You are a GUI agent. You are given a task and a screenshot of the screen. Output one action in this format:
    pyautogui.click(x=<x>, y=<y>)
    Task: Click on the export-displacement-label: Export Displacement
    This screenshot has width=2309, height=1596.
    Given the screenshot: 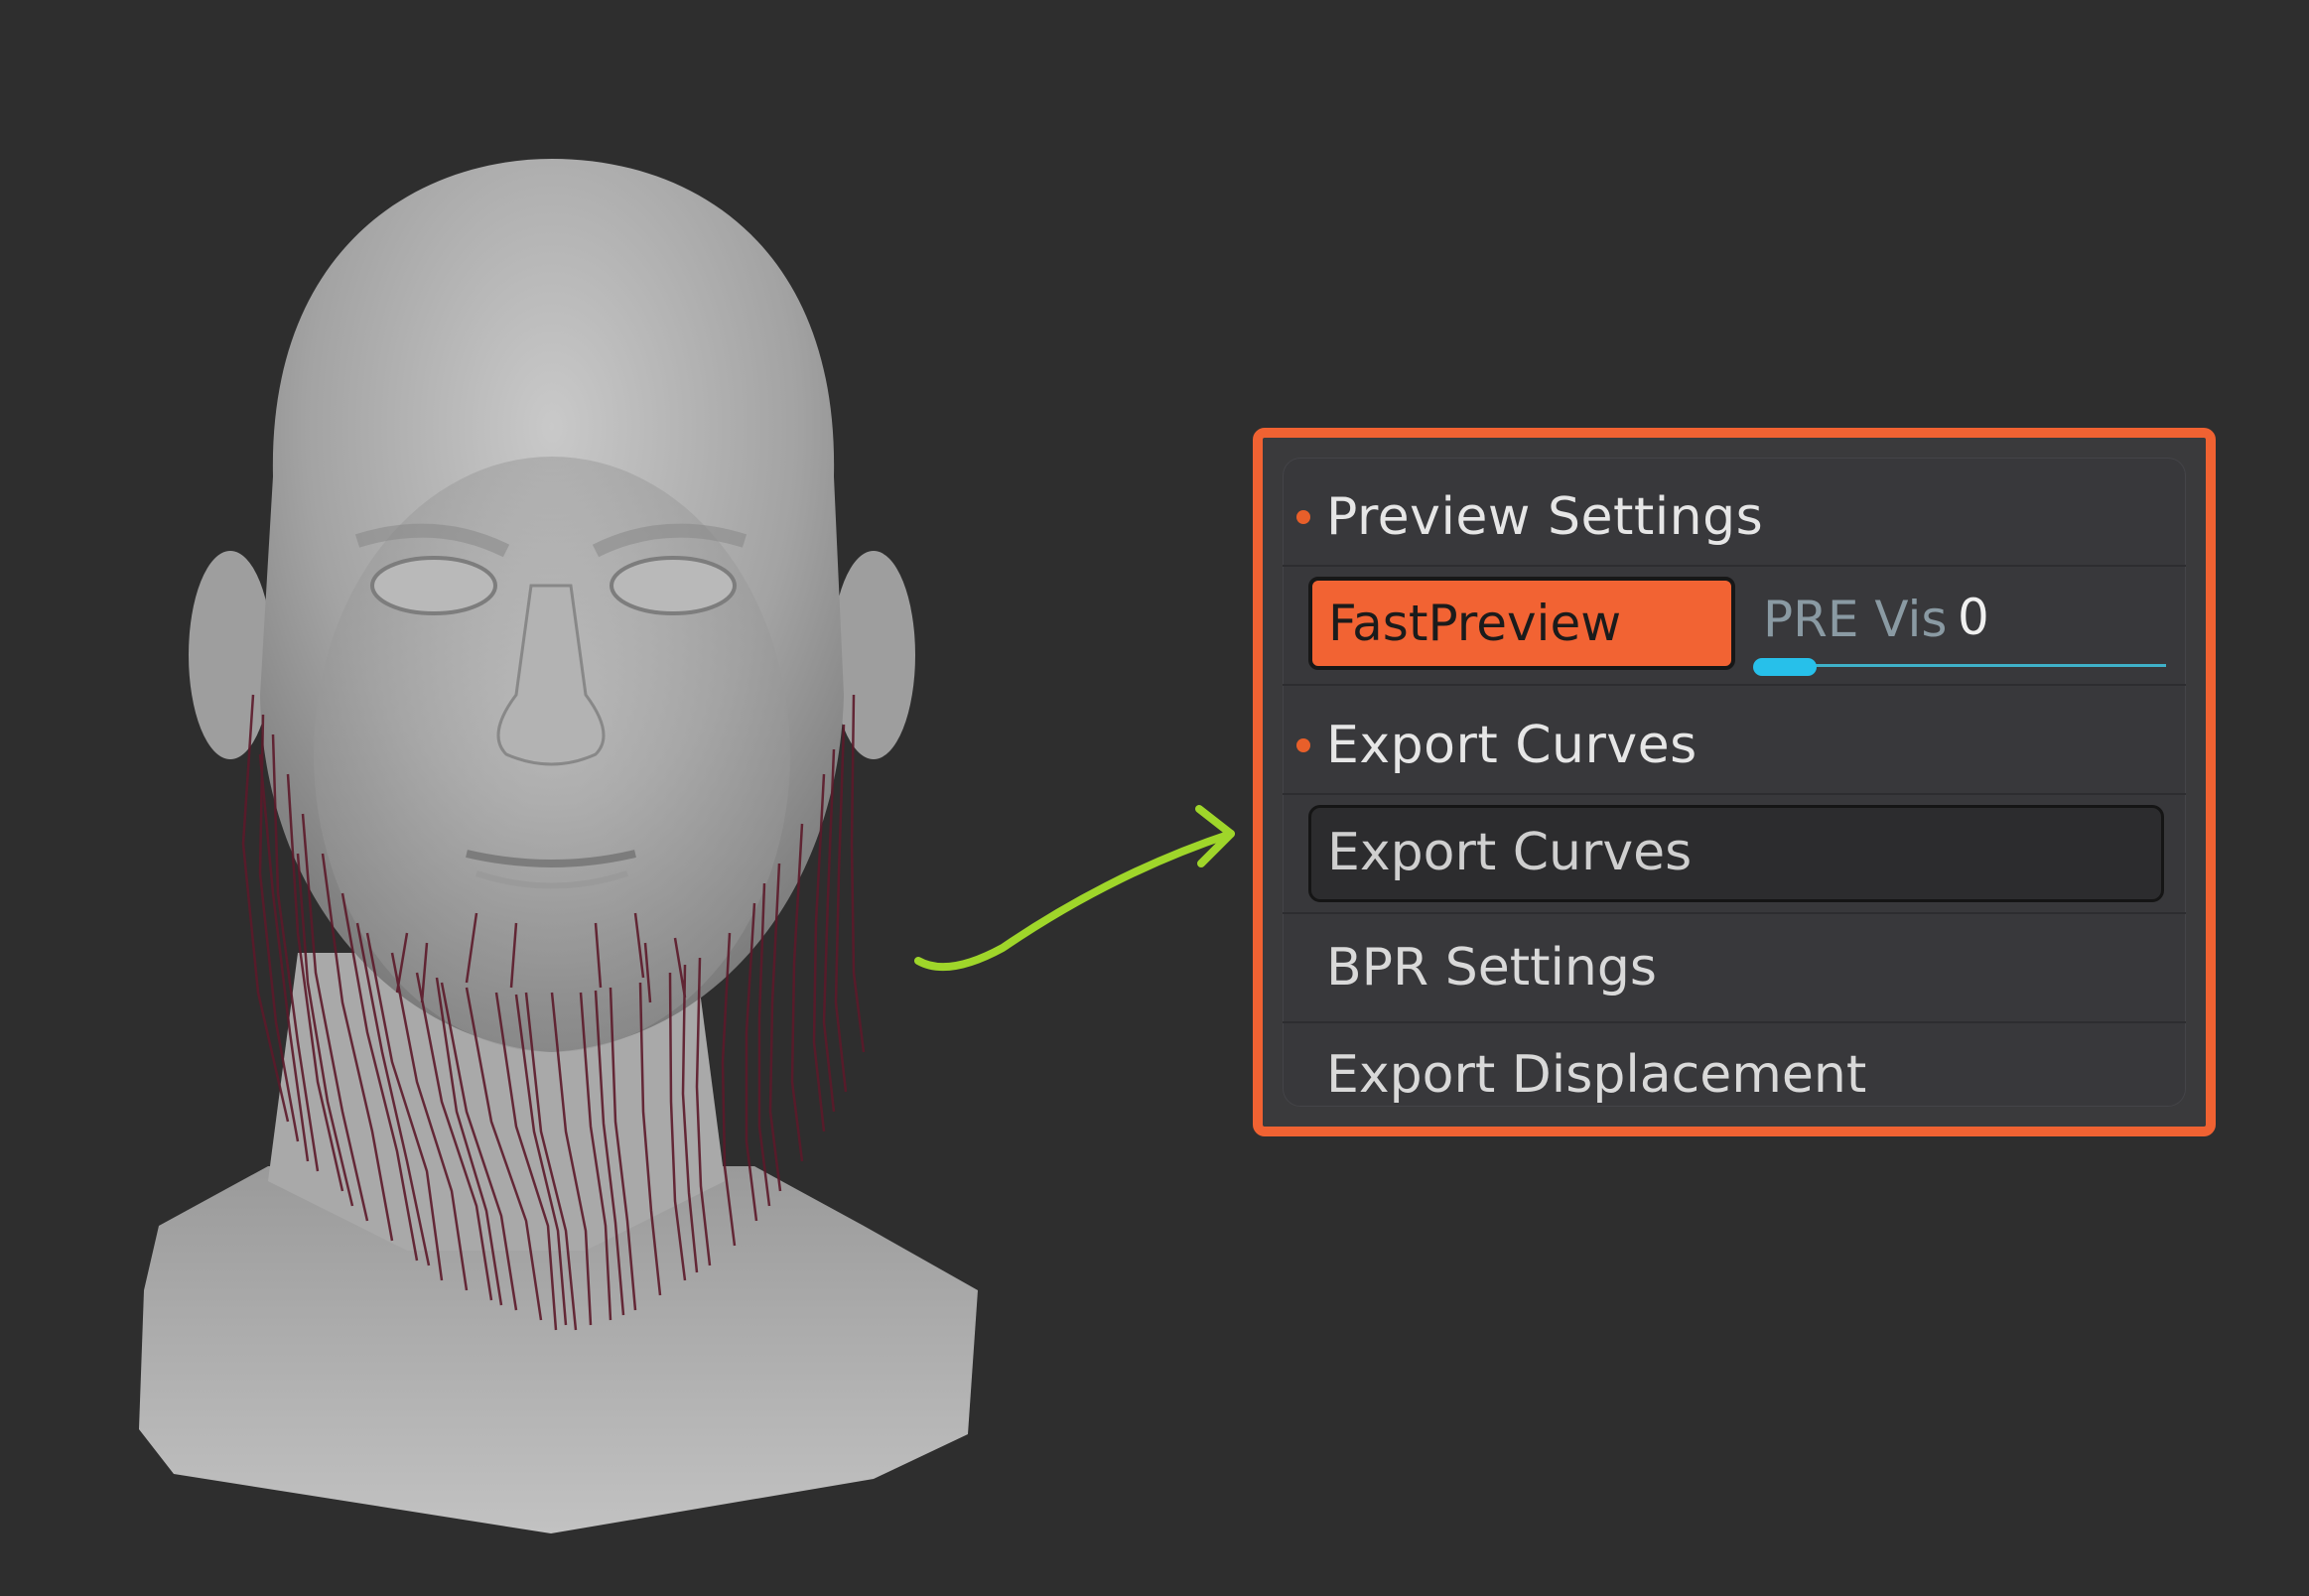 What is the action you would take?
    pyautogui.click(x=1596, y=1075)
    